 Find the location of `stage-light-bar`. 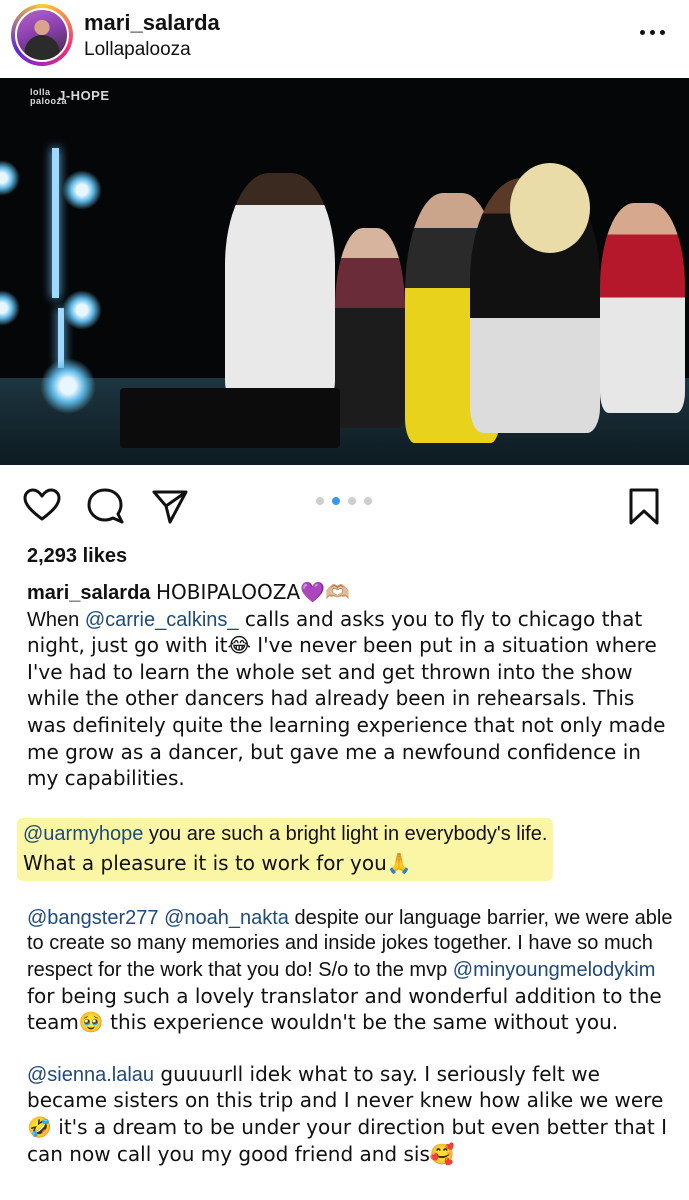

stage-light-bar is located at coordinates (55, 223).